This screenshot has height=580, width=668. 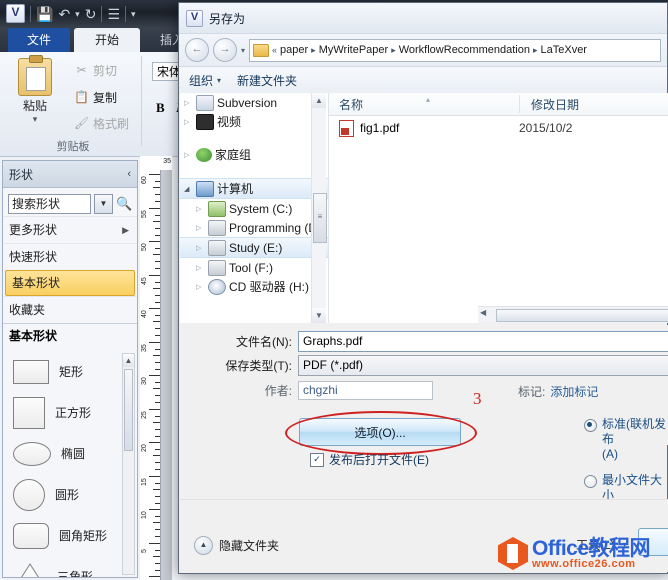 What do you see at coordinates (574, 391) in the screenshot?
I see `add-tags-link: 添加标记` at bounding box center [574, 391].